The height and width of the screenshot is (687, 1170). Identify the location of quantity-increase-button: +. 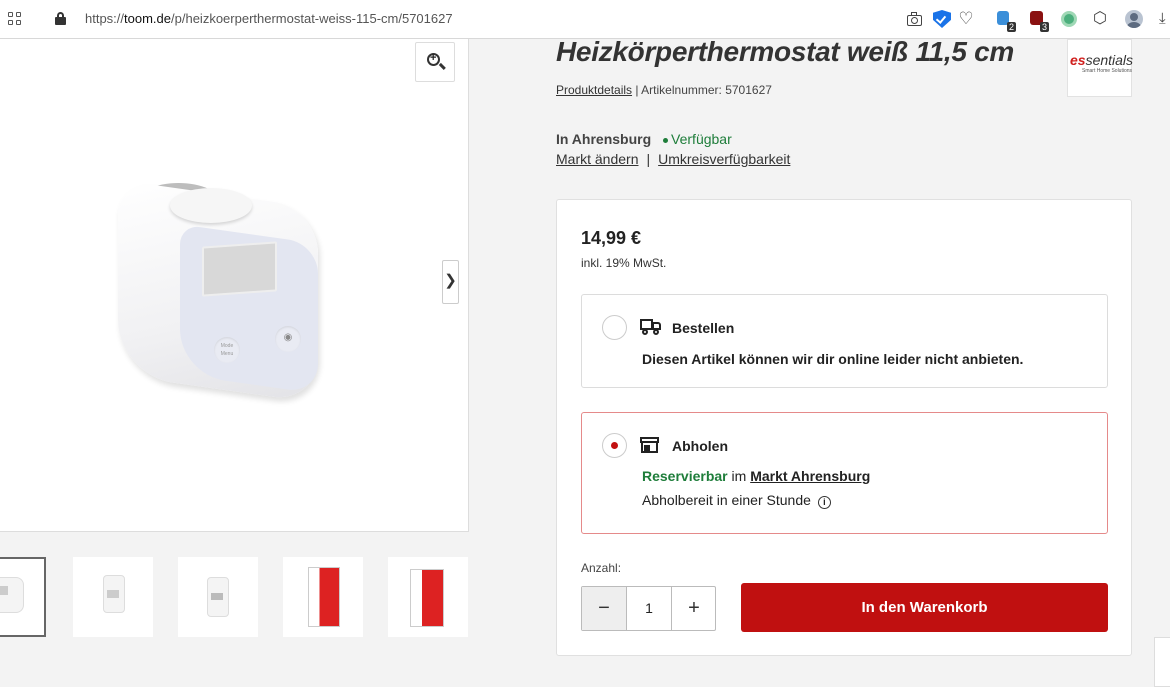
(694, 608).